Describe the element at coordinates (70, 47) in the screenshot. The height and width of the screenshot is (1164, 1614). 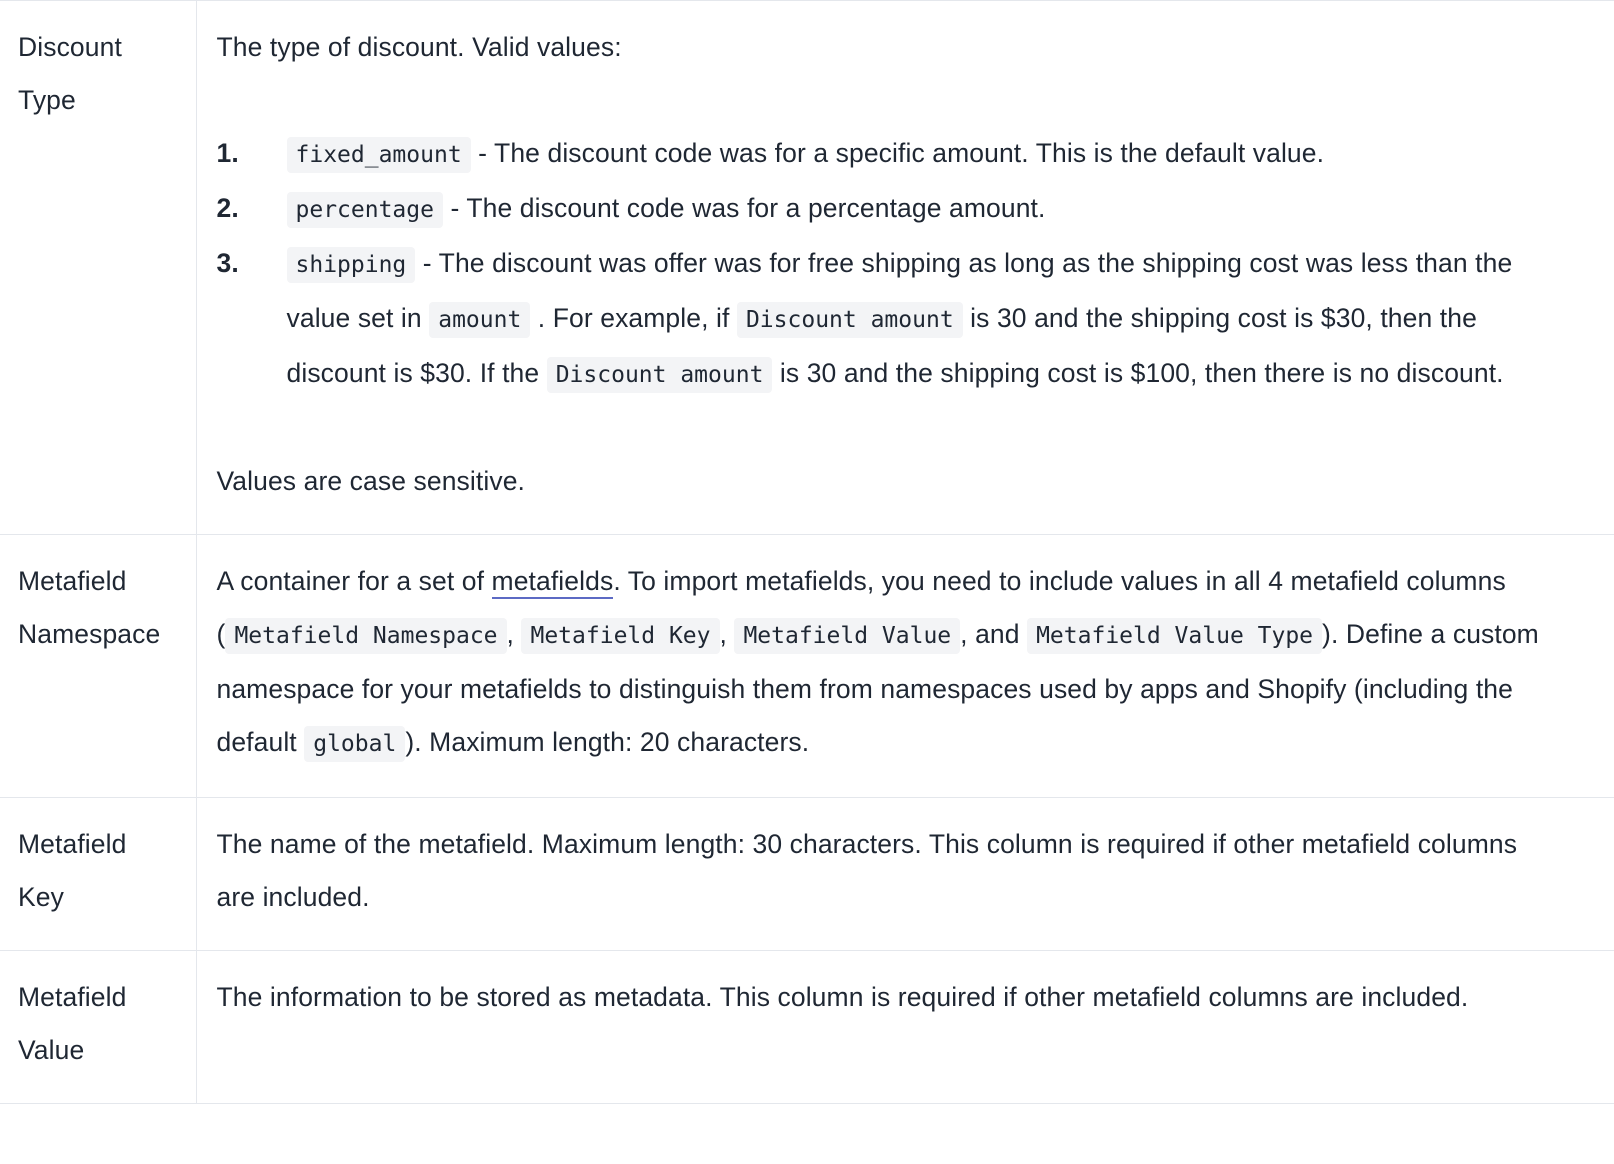
I see `field-name-line: Discount` at that location.